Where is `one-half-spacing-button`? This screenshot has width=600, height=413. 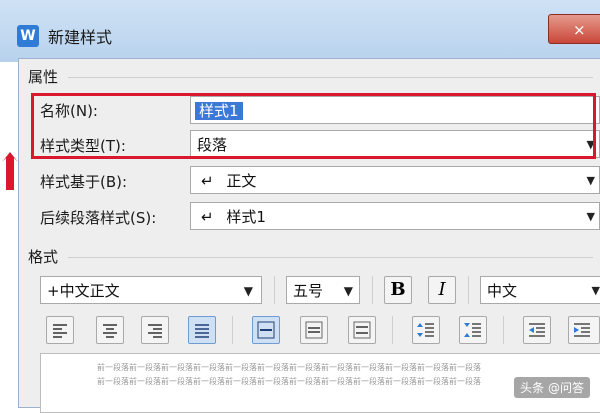 one-half-spacing-button is located at coordinates (314, 330).